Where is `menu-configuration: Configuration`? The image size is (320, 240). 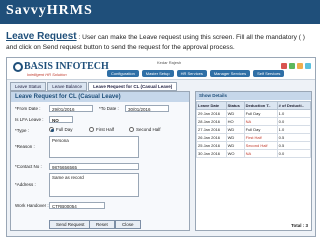 menu-configuration: Configuration is located at coordinates (123, 73).